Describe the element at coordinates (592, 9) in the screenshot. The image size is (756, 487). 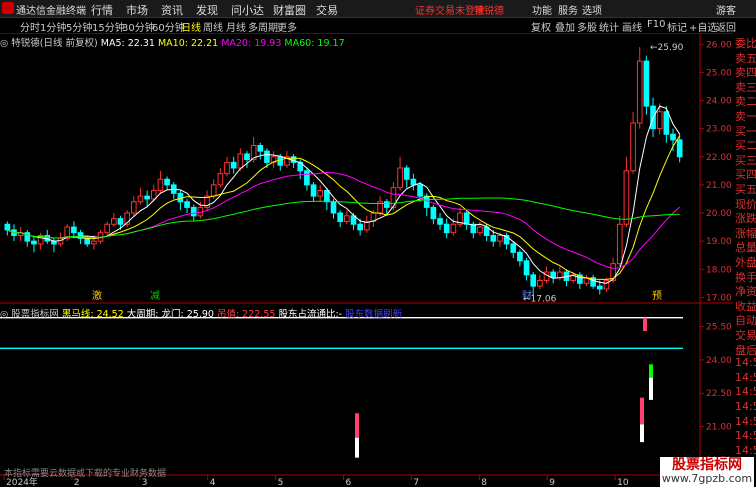
I see `right-menu-item: 选项` at that location.